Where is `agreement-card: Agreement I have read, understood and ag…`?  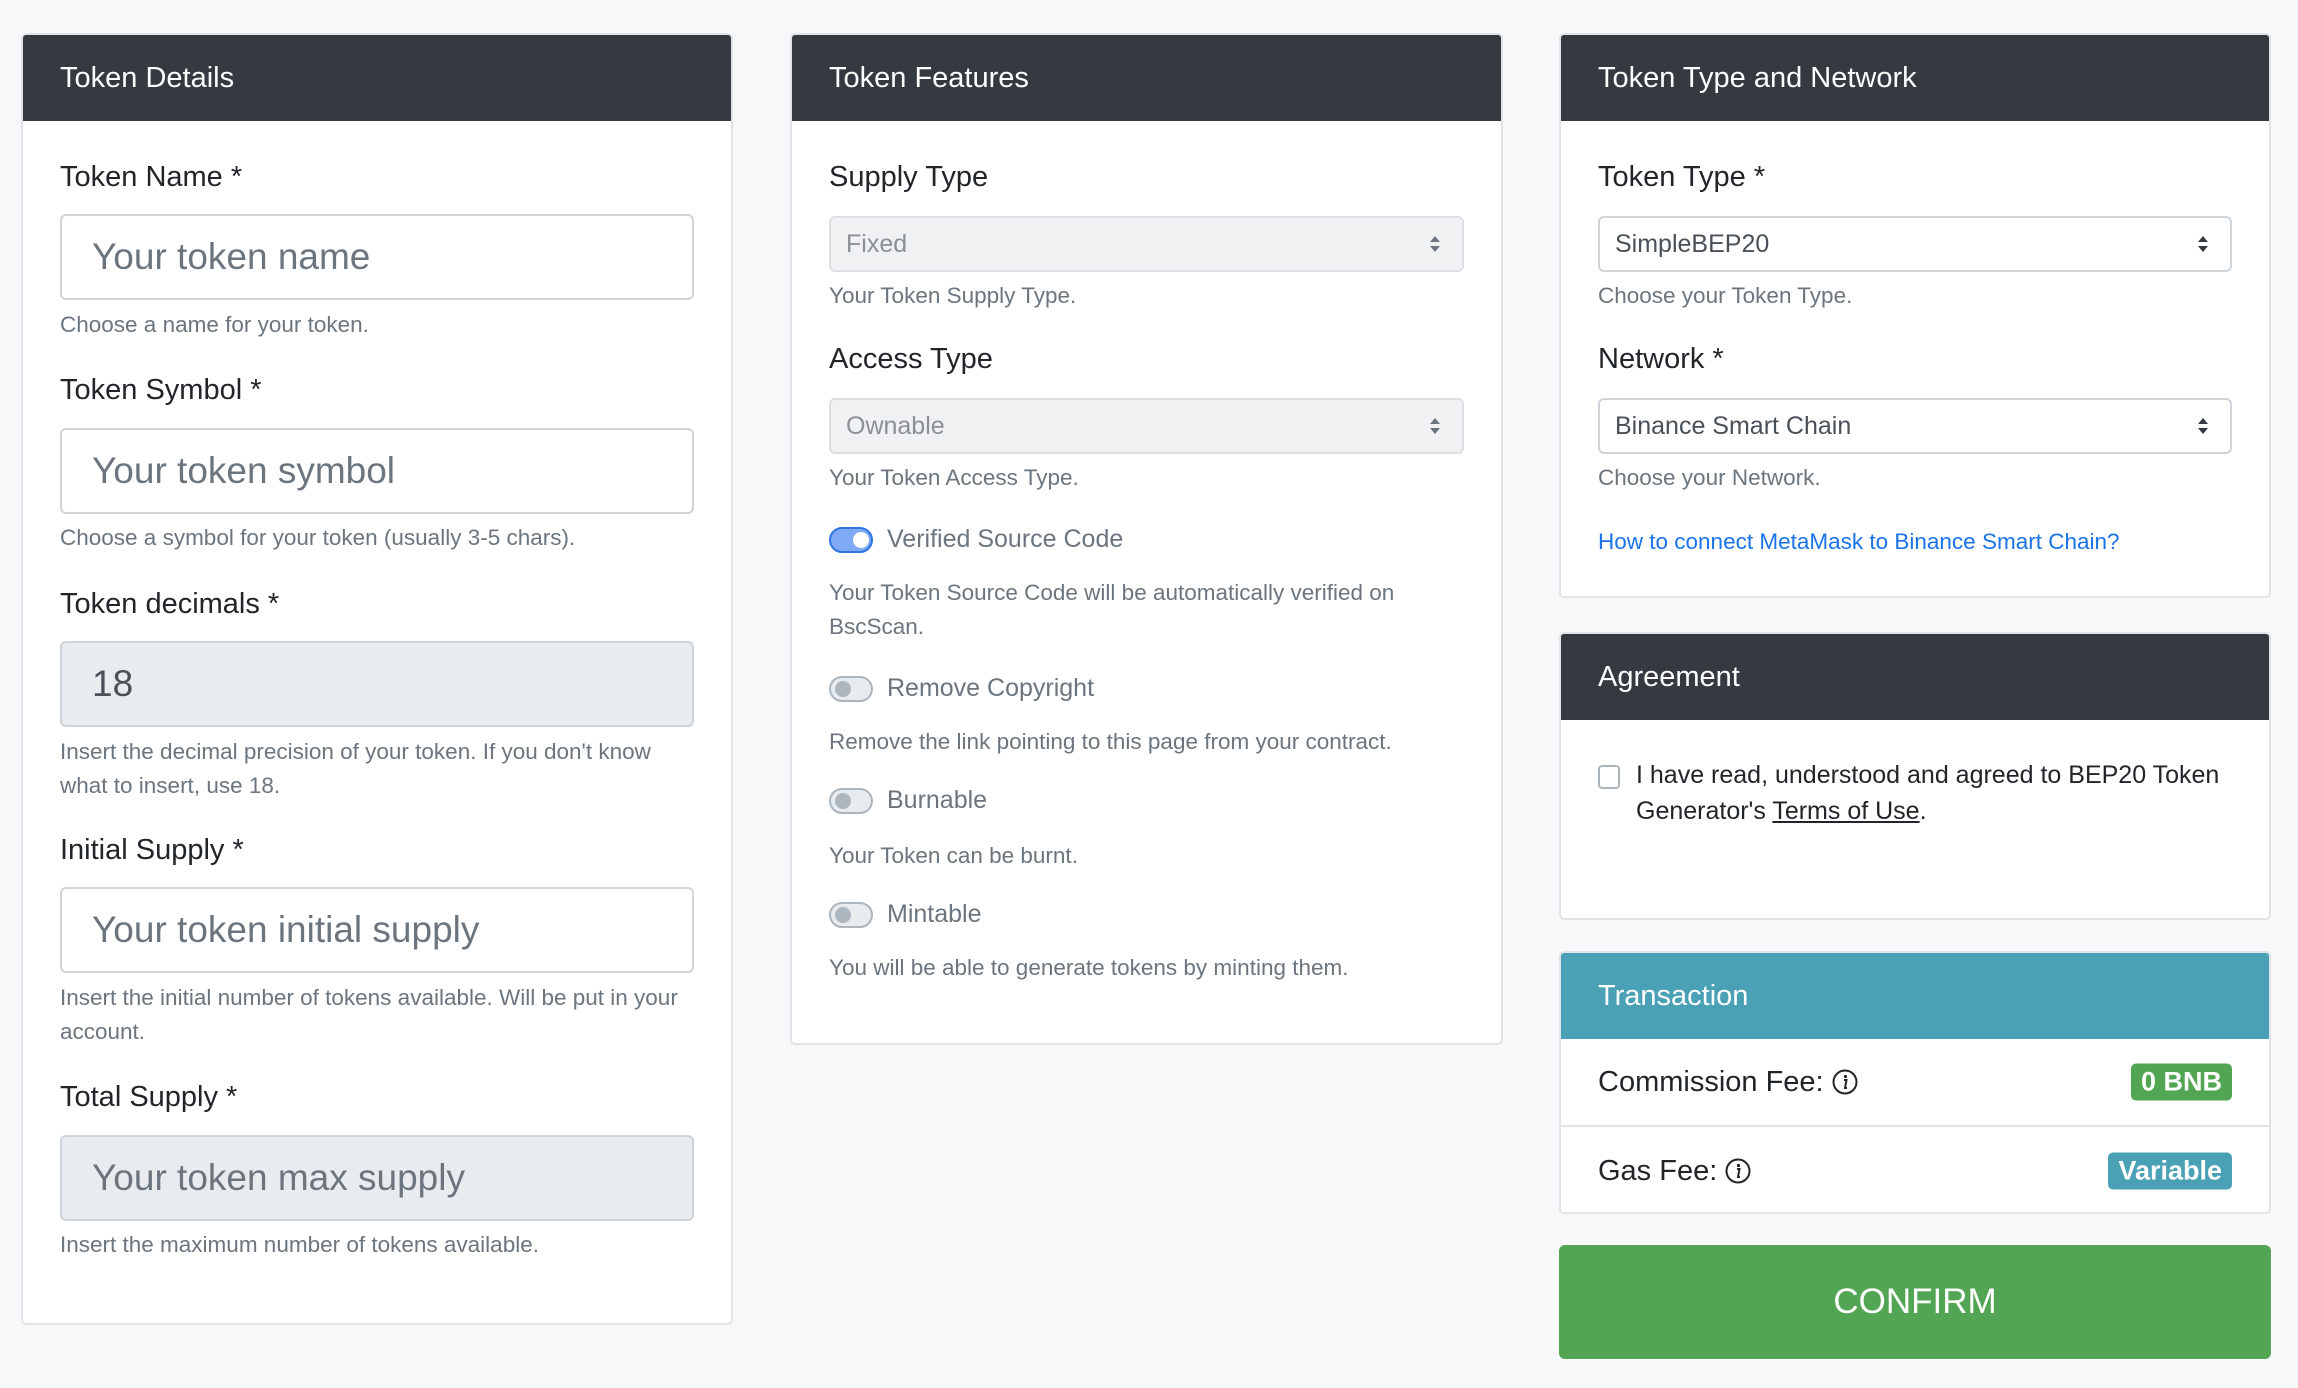 agreement-card: Agreement I have read, understood and ag… is located at coordinates (1915, 776).